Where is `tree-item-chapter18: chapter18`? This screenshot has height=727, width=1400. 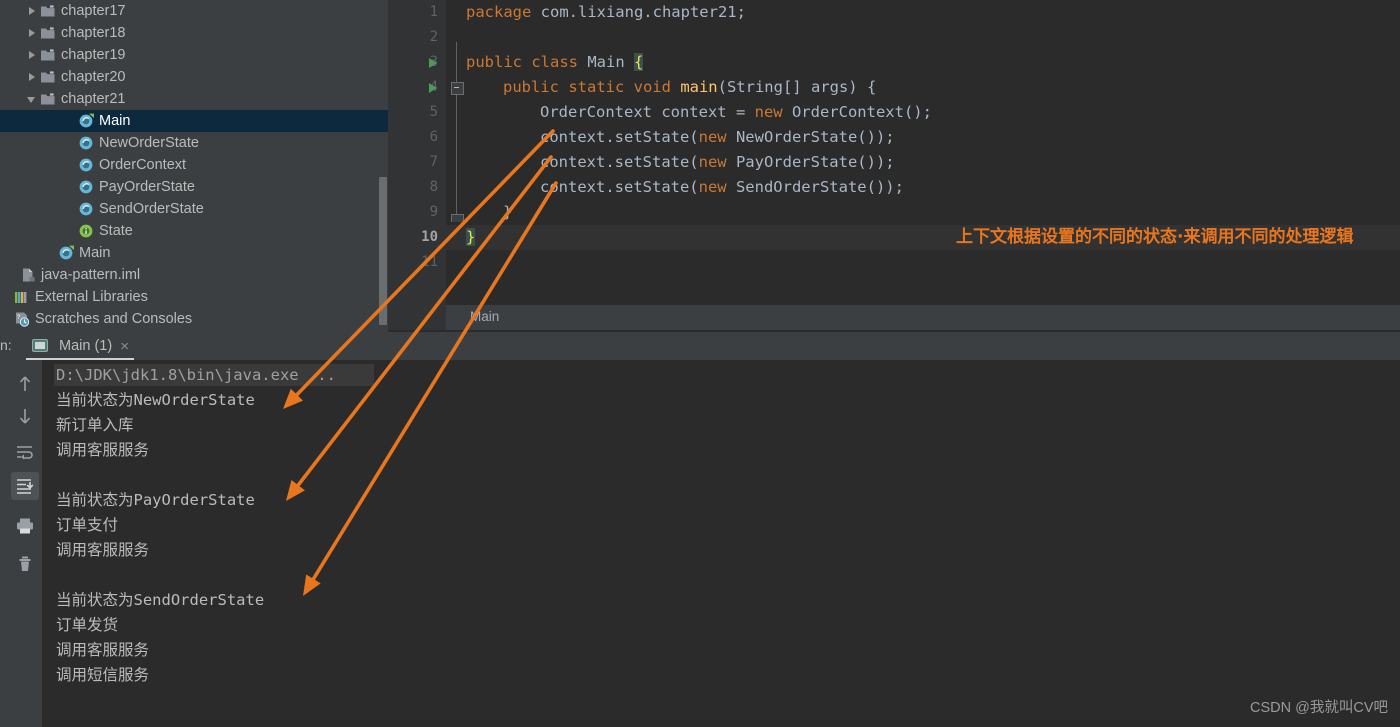 tree-item-chapter18: chapter18 is located at coordinates (194, 33).